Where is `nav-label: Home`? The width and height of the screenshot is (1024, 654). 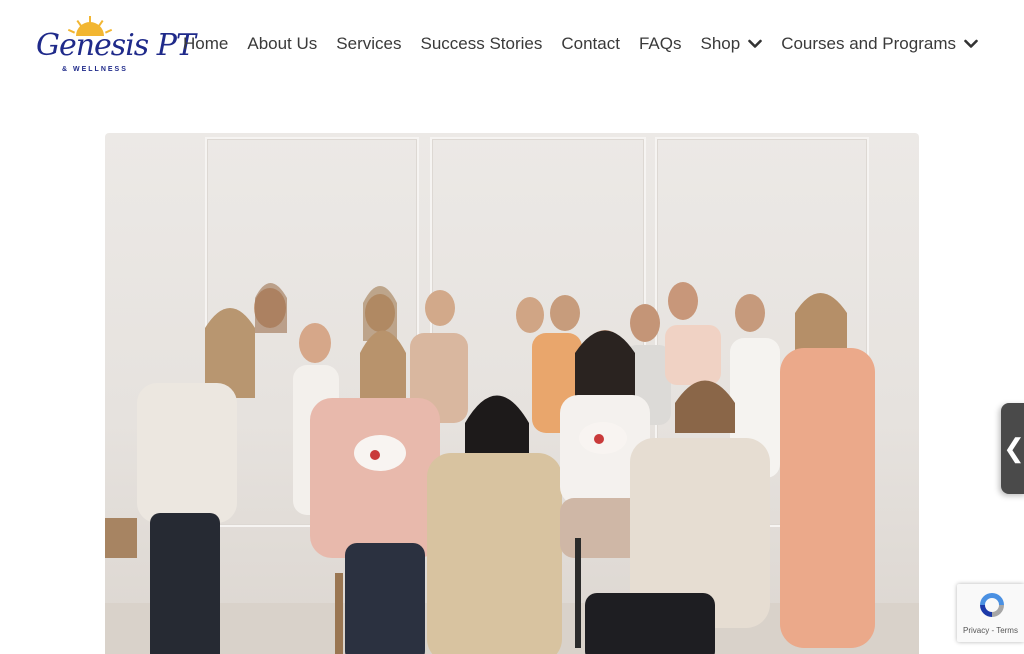
nav-label: Home is located at coordinates (206, 43).